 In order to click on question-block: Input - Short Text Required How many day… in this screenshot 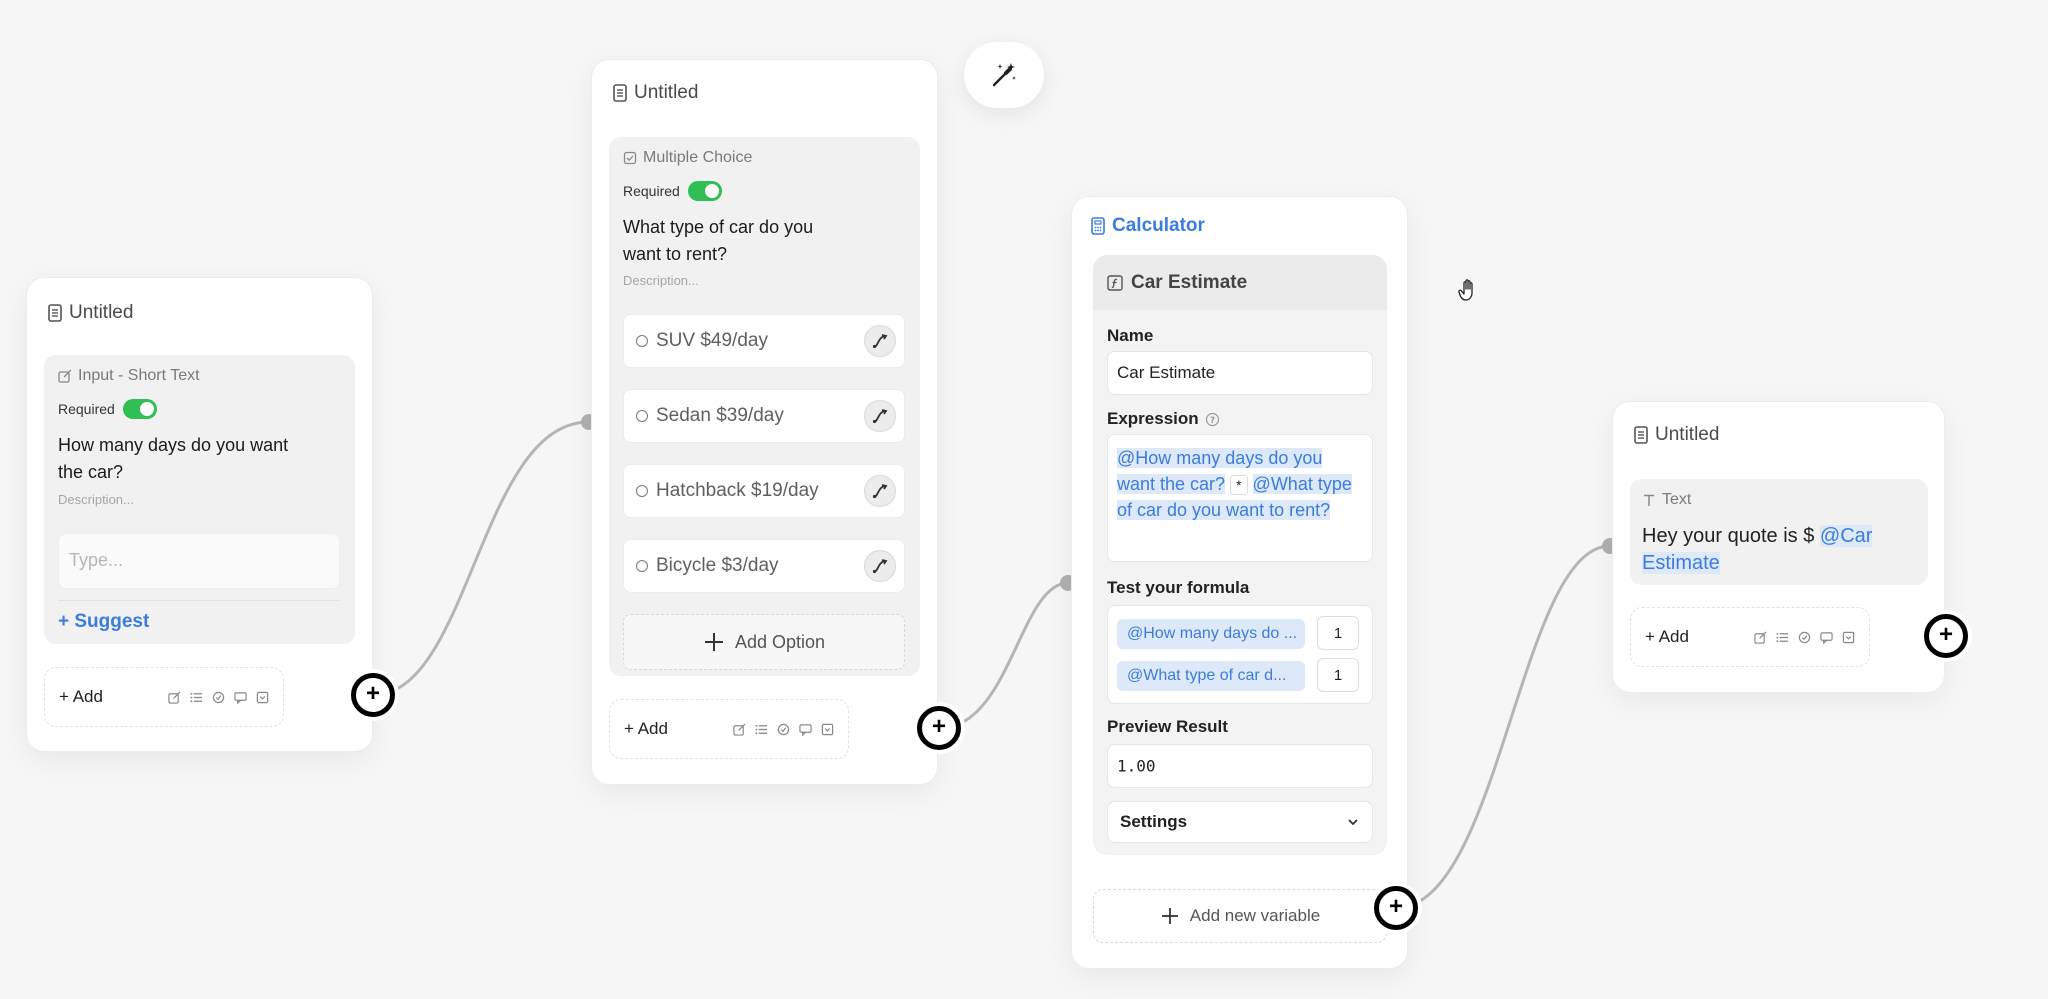, I will do `click(199, 499)`.